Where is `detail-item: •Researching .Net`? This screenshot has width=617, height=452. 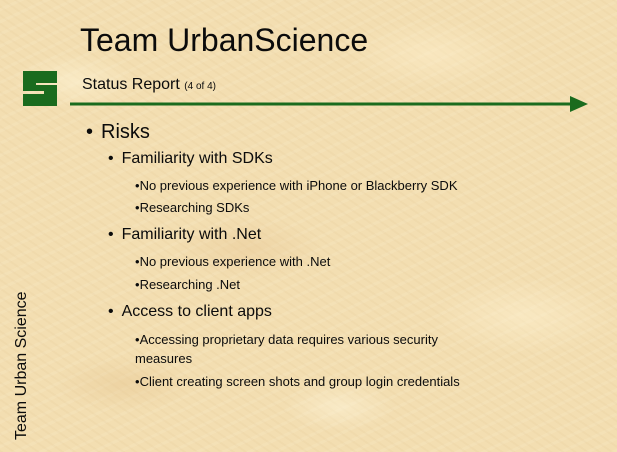
detail-item: •Researching .Net is located at coordinates (187, 285).